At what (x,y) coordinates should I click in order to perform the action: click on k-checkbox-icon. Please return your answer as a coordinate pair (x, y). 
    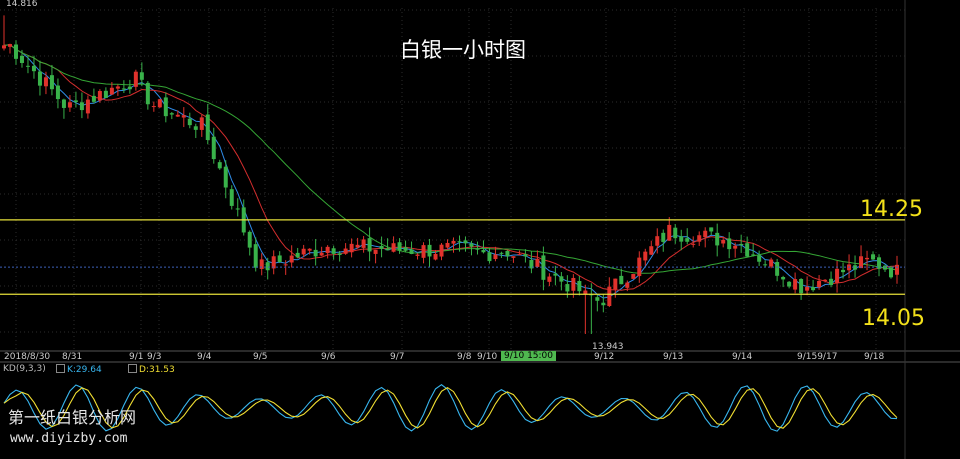
    Looking at the image, I should click on (60, 368).